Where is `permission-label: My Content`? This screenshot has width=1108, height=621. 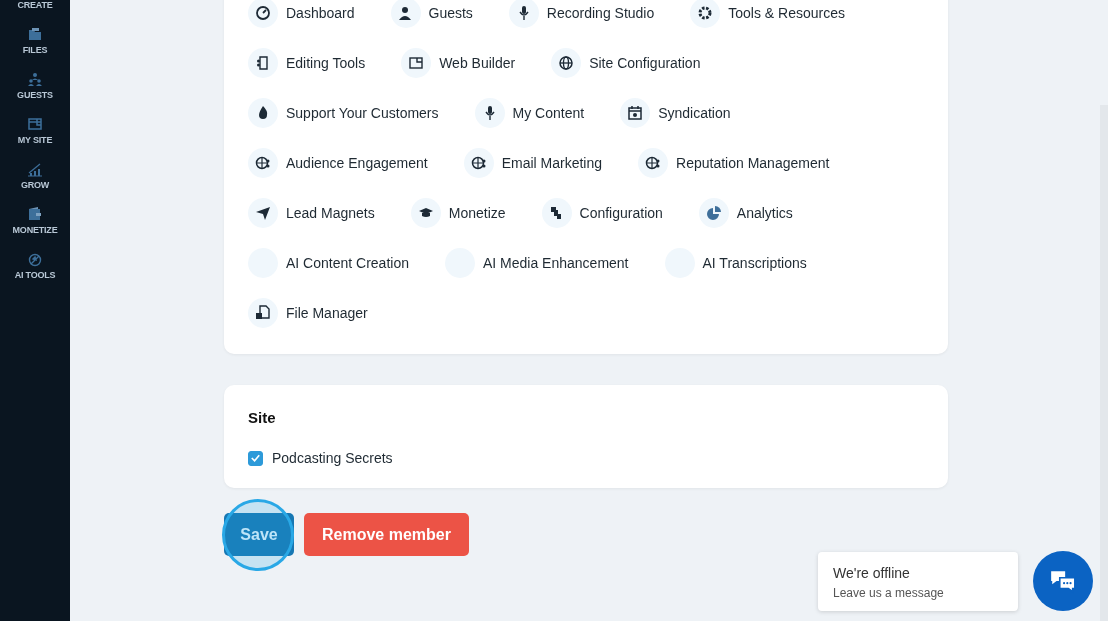 permission-label: My Content is located at coordinates (548, 113).